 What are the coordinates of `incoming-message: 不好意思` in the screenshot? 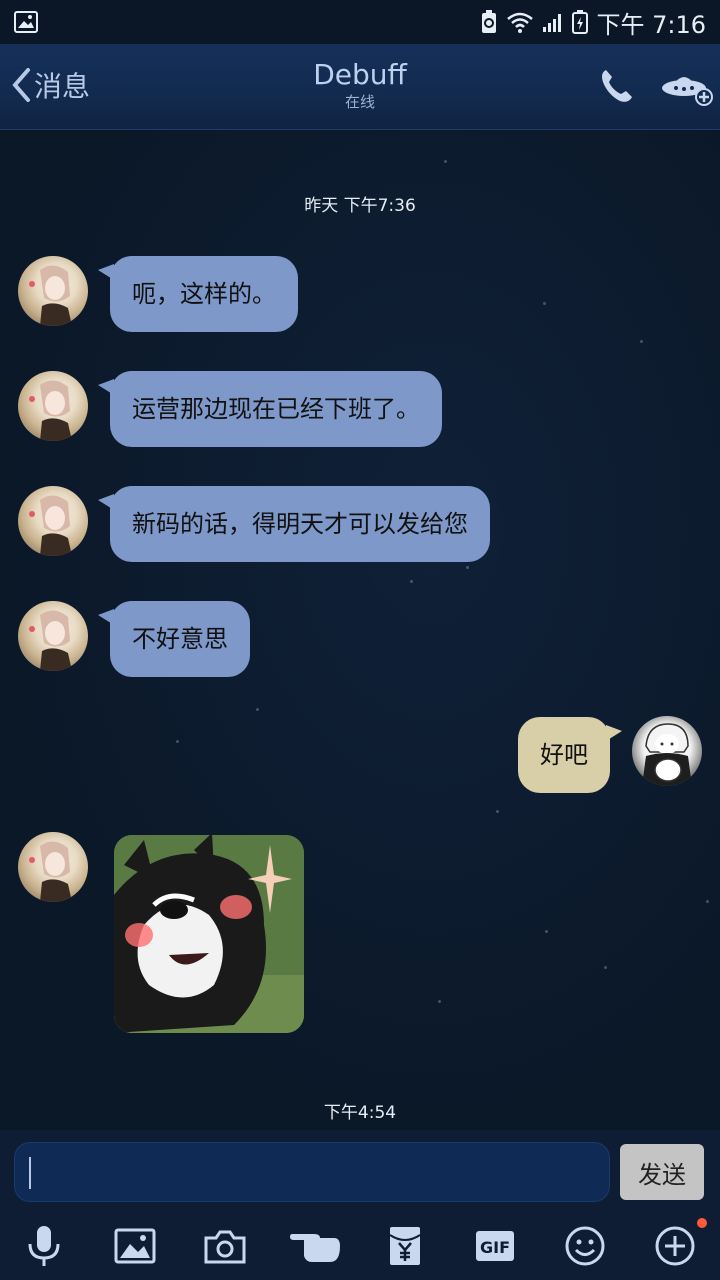 It's located at (174, 639).